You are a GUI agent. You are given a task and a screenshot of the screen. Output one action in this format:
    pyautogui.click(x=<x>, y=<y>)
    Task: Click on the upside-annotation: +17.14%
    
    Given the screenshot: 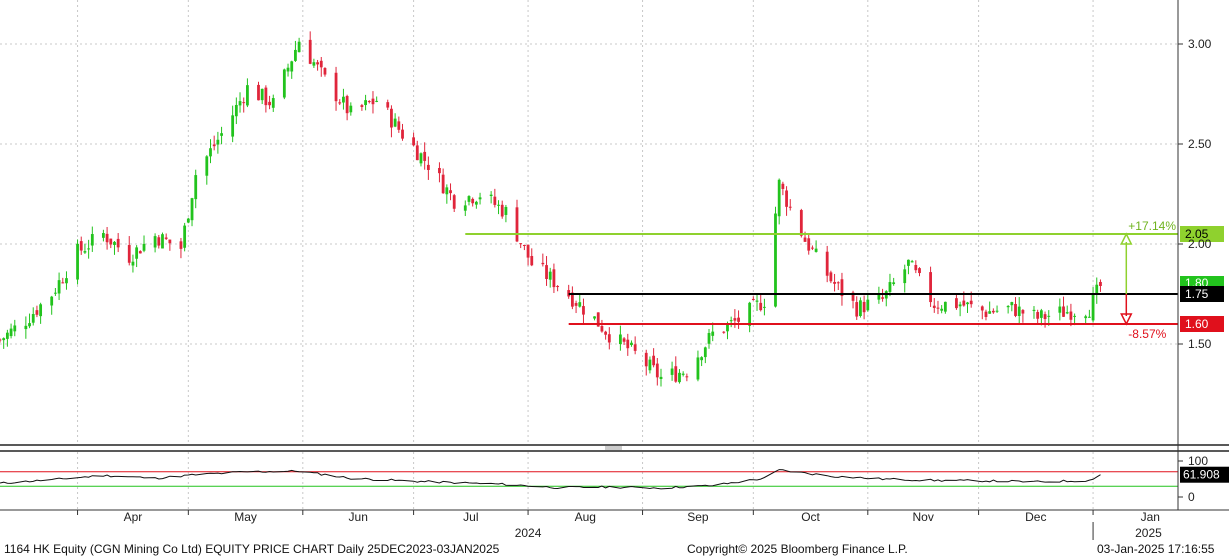 What is the action you would take?
    pyautogui.click(x=1152, y=226)
    